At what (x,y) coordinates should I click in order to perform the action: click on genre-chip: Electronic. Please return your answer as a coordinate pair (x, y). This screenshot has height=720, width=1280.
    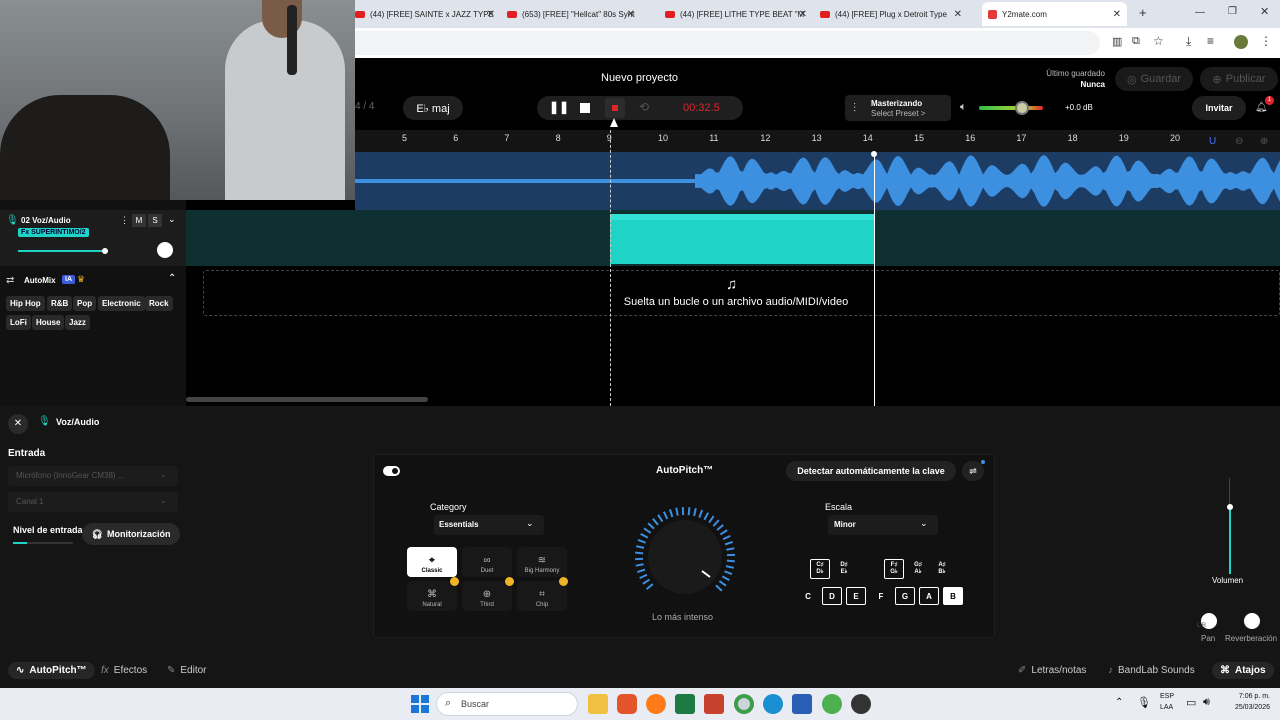
    Looking at the image, I should click on (121, 303).